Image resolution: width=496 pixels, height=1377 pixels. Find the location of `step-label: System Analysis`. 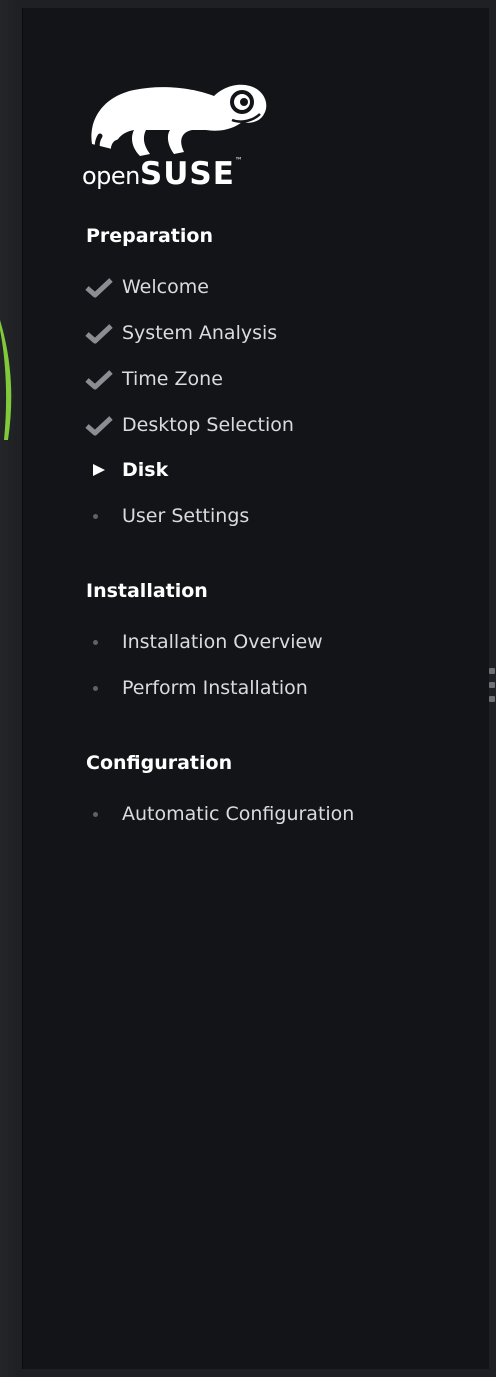

step-label: System Analysis is located at coordinates (200, 333).